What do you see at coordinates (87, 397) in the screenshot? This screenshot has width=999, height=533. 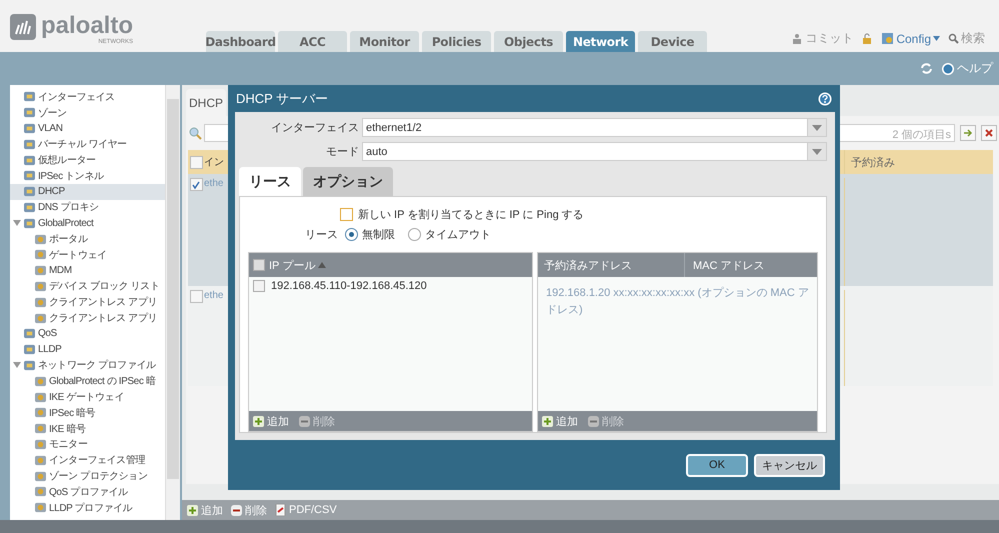 I see `tree-item: IKE ゲートウェイ` at bounding box center [87, 397].